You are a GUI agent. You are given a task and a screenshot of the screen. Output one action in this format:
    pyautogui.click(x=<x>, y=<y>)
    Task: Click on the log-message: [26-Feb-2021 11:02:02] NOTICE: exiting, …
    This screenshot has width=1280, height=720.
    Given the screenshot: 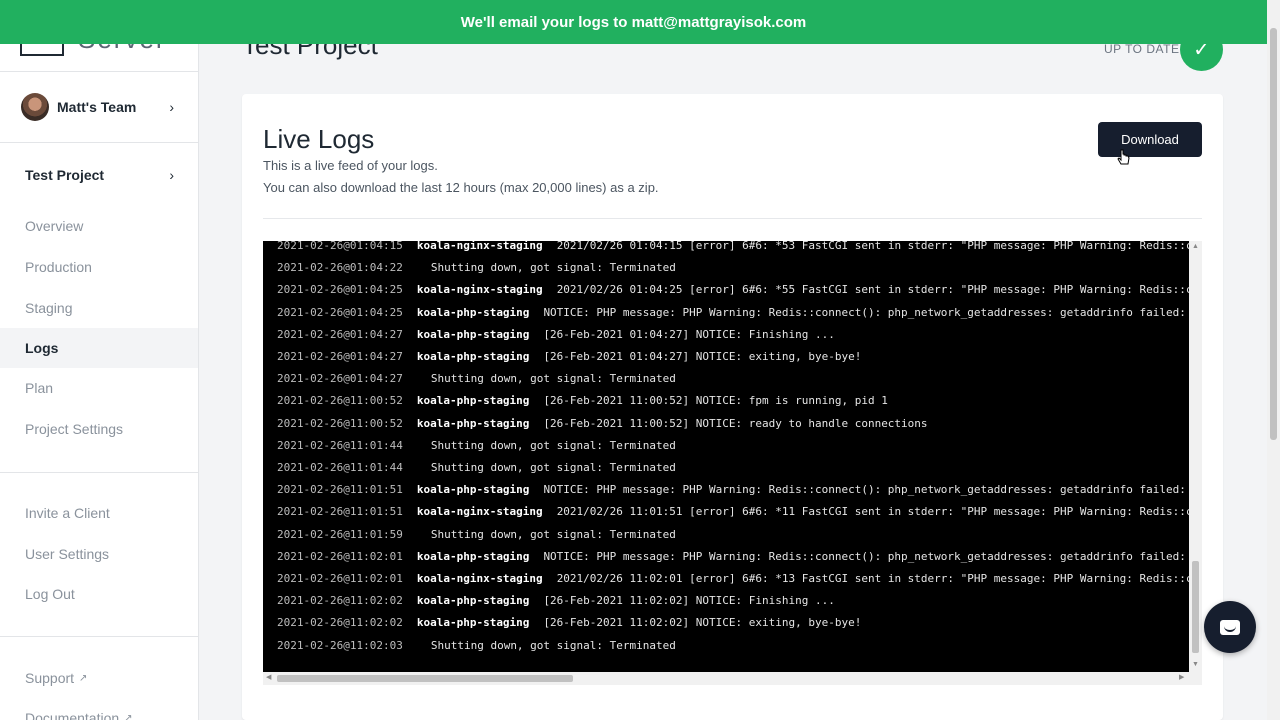 What is the action you would take?
    pyautogui.click(x=702, y=623)
    